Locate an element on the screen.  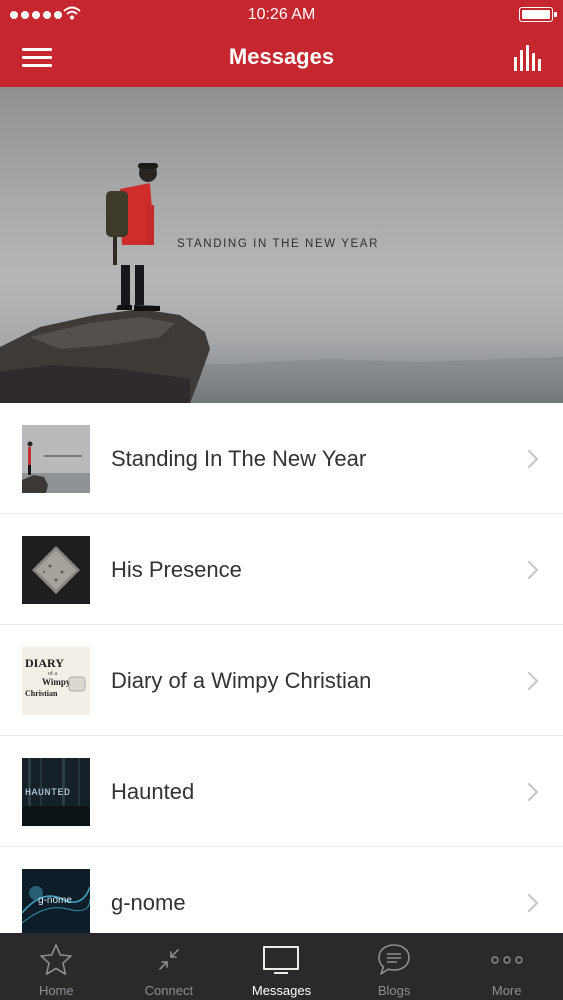
tab-more: More is located at coordinates (506, 966).